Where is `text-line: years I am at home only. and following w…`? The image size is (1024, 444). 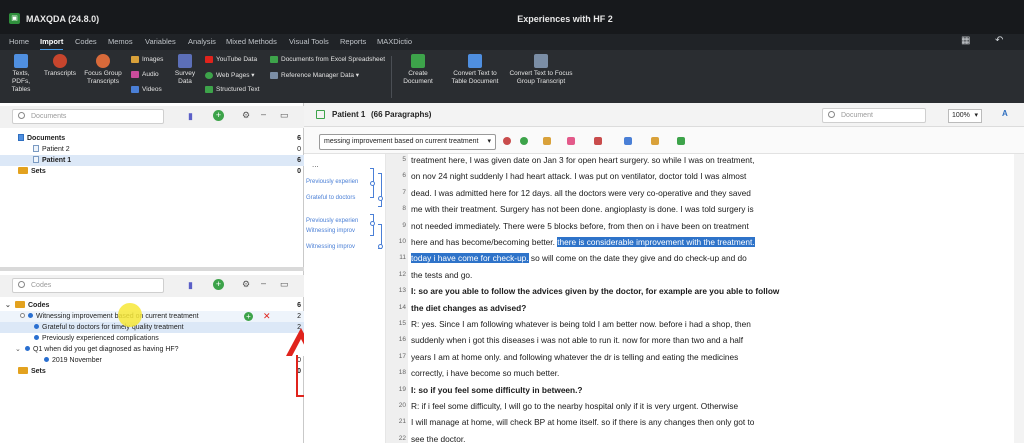
text-line: years I am at home only. and following w… is located at coordinates (574, 357).